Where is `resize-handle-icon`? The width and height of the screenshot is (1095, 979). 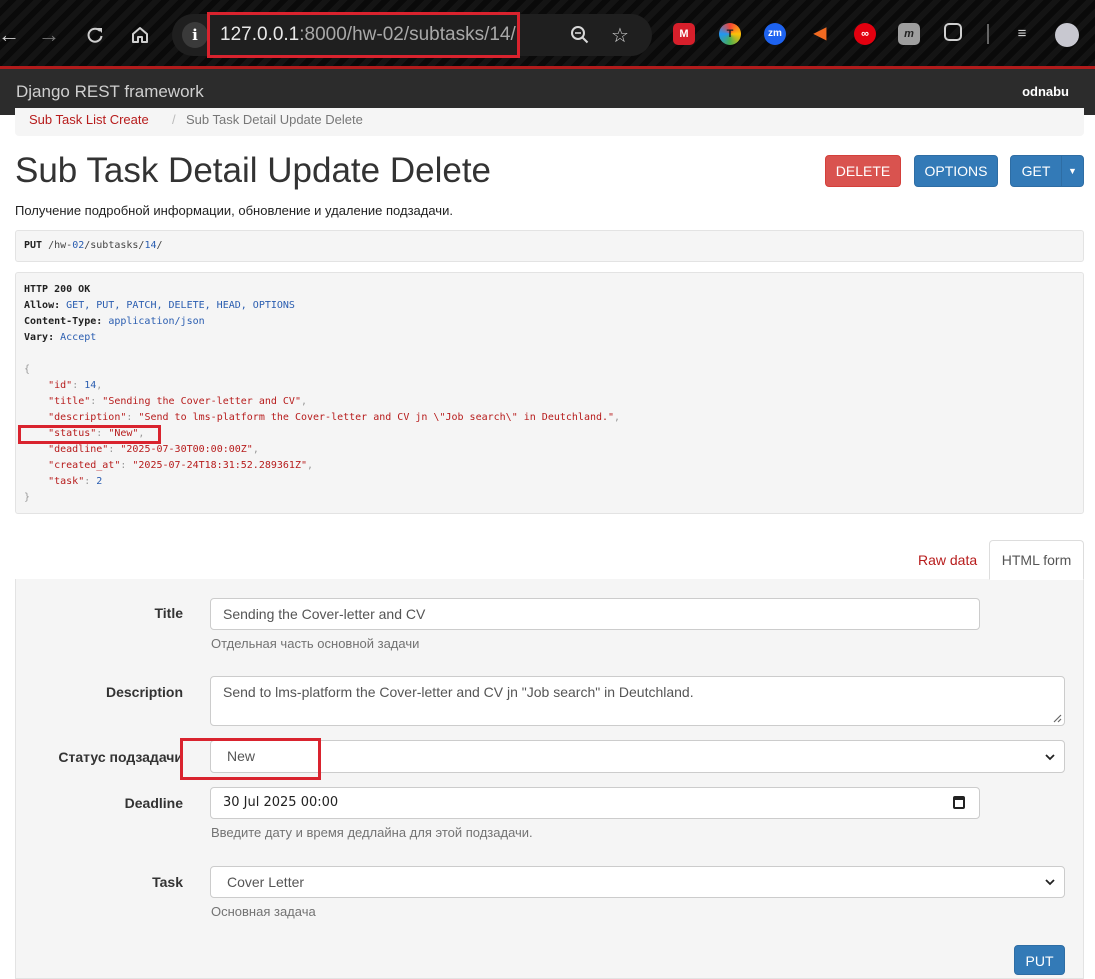 resize-handle-icon is located at coordinates (1057, 718).